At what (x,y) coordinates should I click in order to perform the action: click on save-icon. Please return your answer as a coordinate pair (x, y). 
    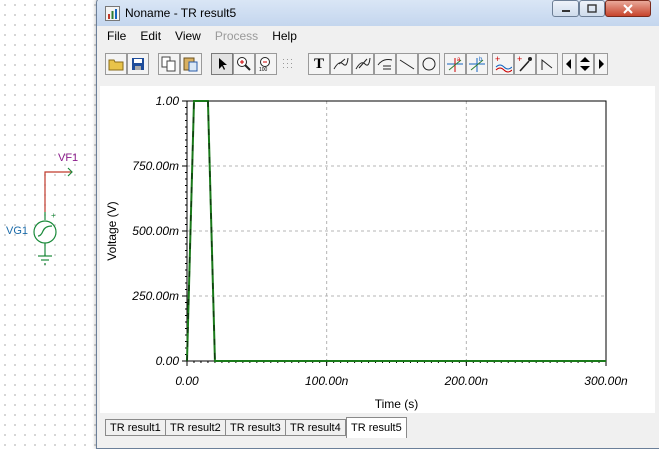
    Looking at the image, I should click on (138, 64).